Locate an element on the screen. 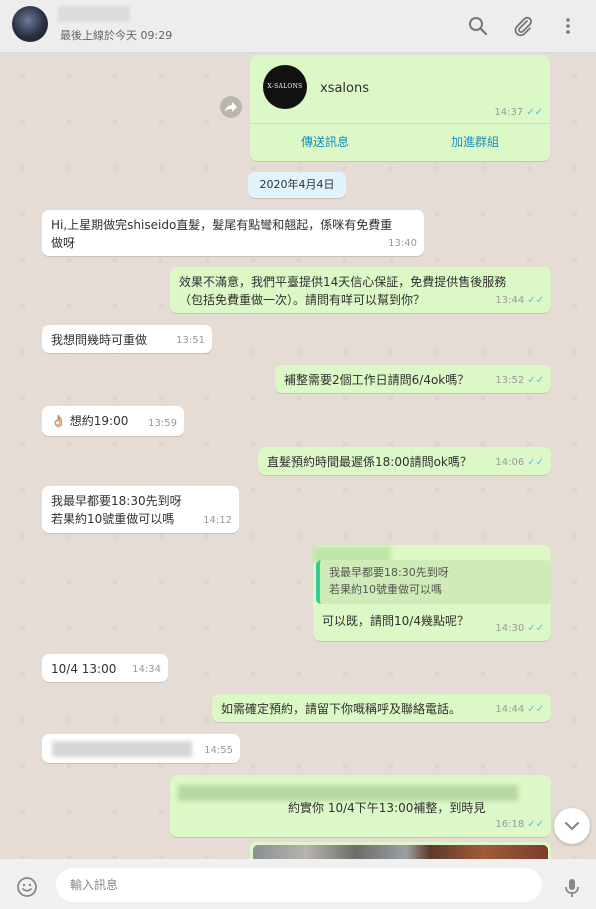  message-input is located at coordinates (299, 885).